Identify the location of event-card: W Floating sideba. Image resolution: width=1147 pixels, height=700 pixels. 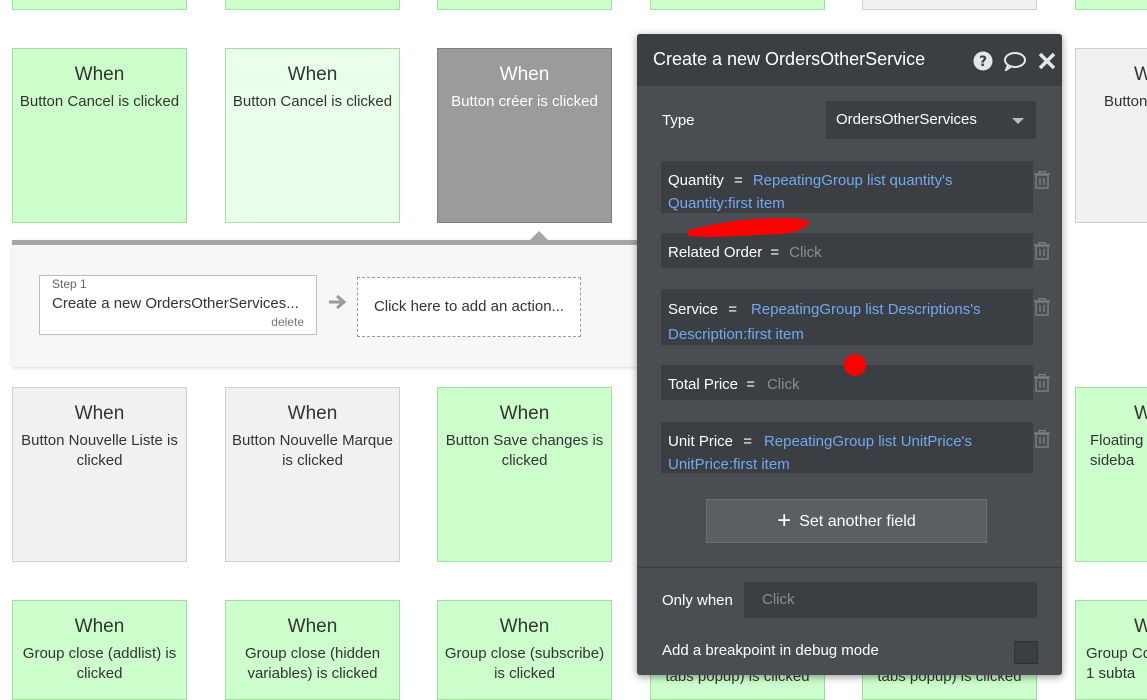
(1111, 474).